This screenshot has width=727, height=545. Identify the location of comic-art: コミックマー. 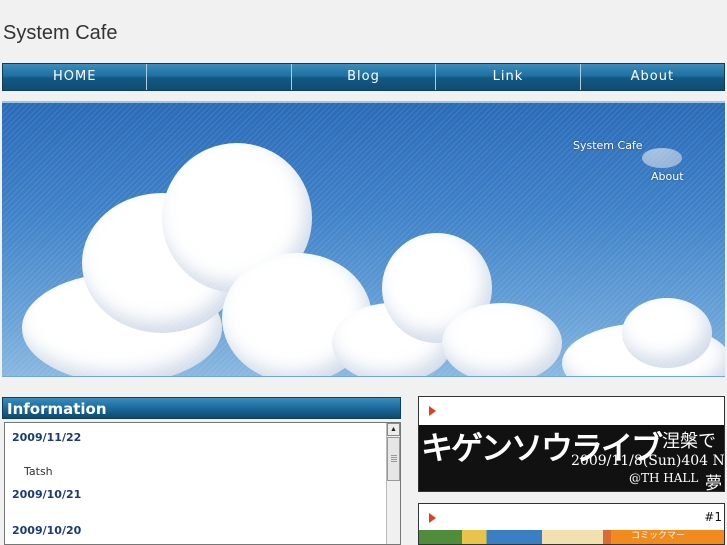
(571, 537).